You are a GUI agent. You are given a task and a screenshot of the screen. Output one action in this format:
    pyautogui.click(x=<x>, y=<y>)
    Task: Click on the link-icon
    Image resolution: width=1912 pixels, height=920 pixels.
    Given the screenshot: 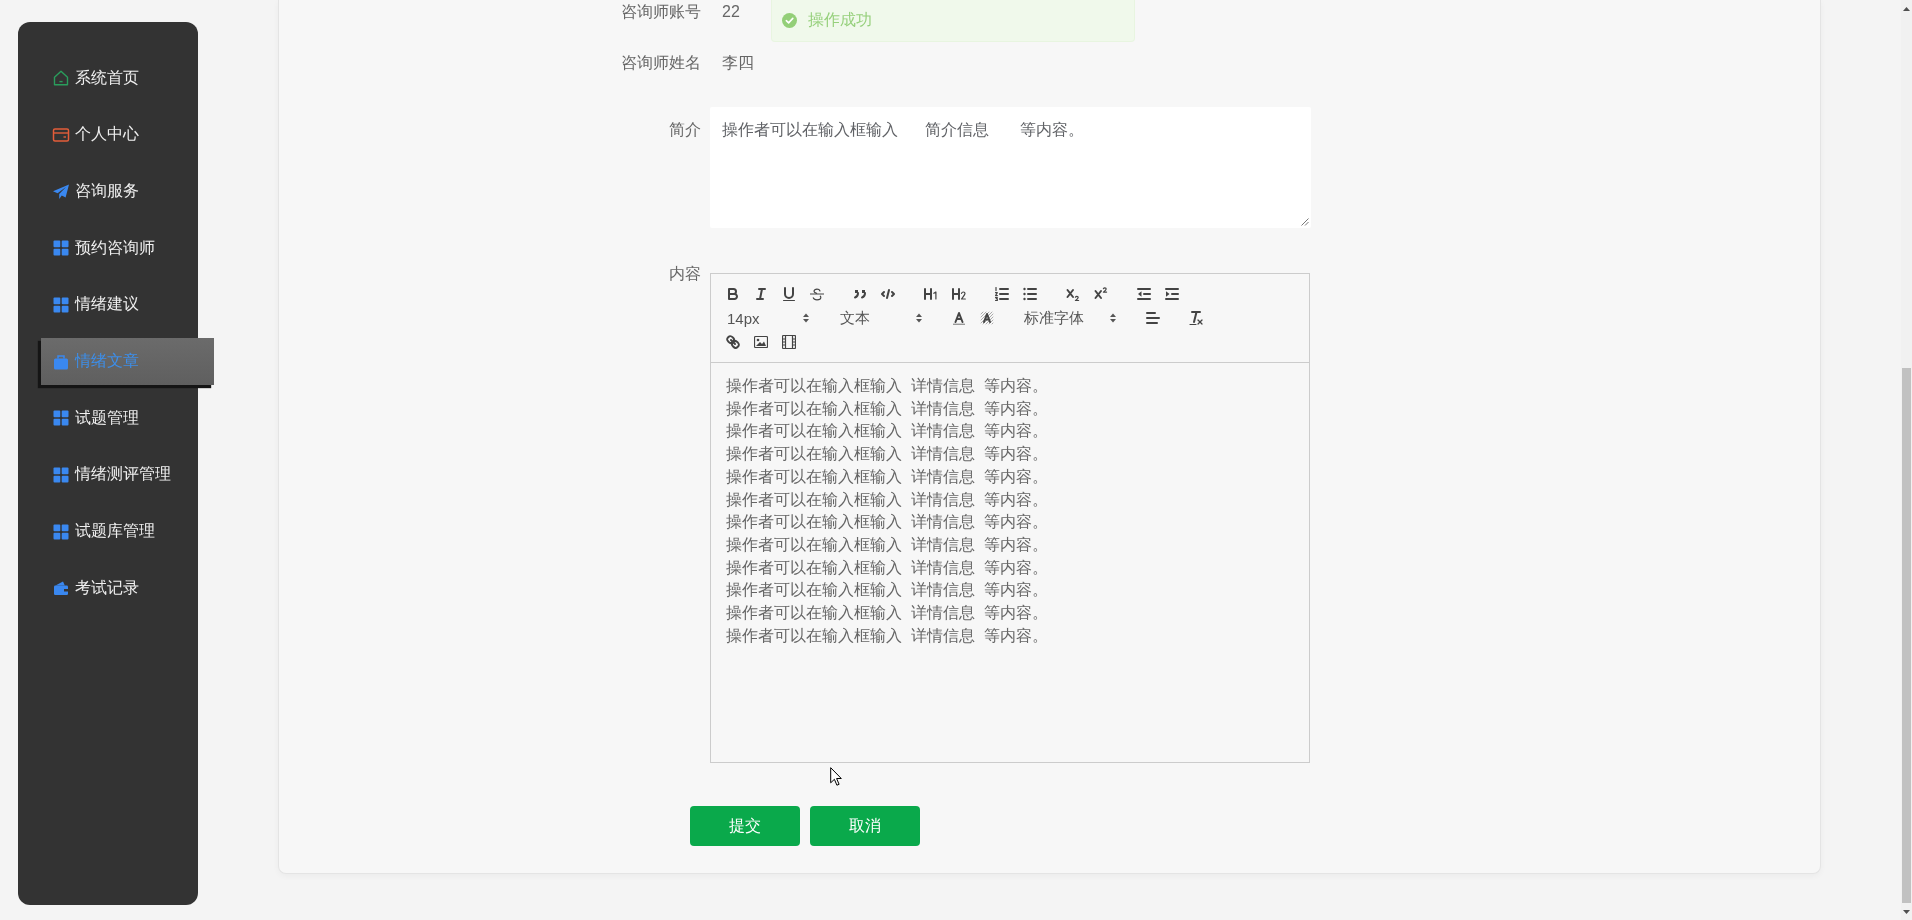 What is the action you would take?
    pyautogui.click(x=733, y=342)
    